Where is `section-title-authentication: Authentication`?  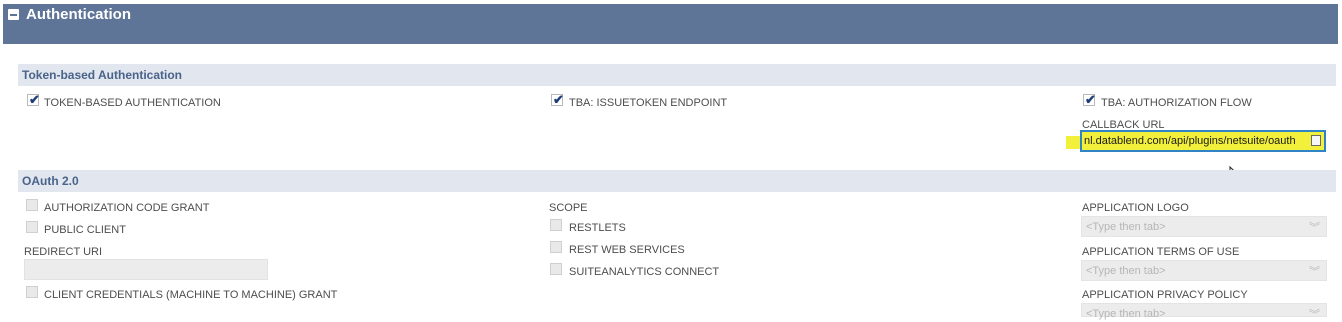 section-title-authentication: Authentication is located at coordinates (78, 14).